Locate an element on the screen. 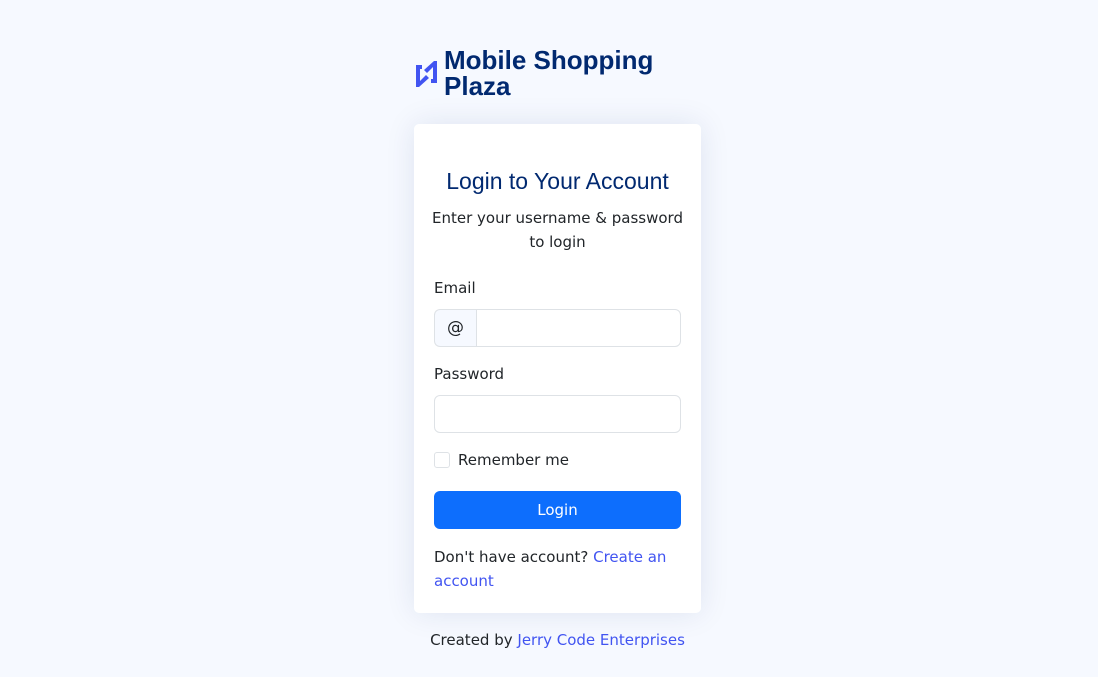 The width and height of the screenshot is (1098, 677). signup-text: Don't have account? is located at coordinates (511, 557).